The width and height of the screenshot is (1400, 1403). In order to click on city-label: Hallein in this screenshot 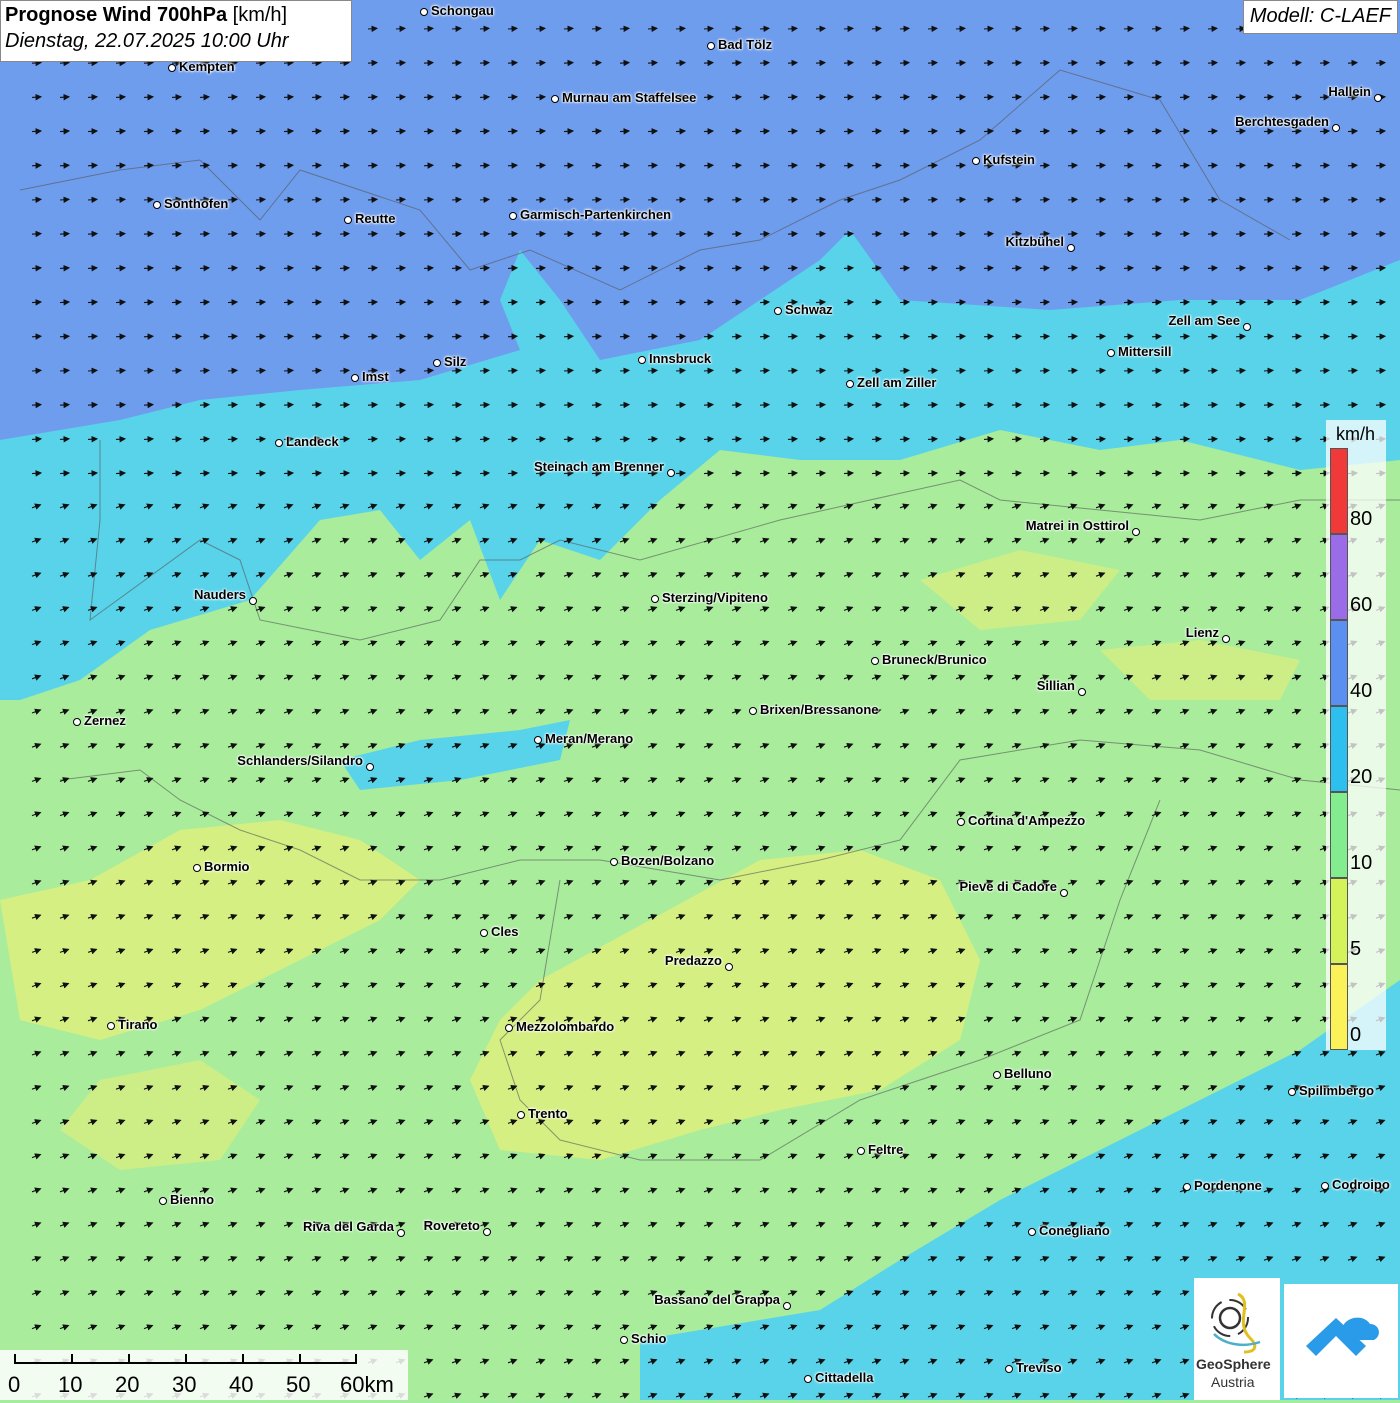, I will do `click(1349, 91)`.